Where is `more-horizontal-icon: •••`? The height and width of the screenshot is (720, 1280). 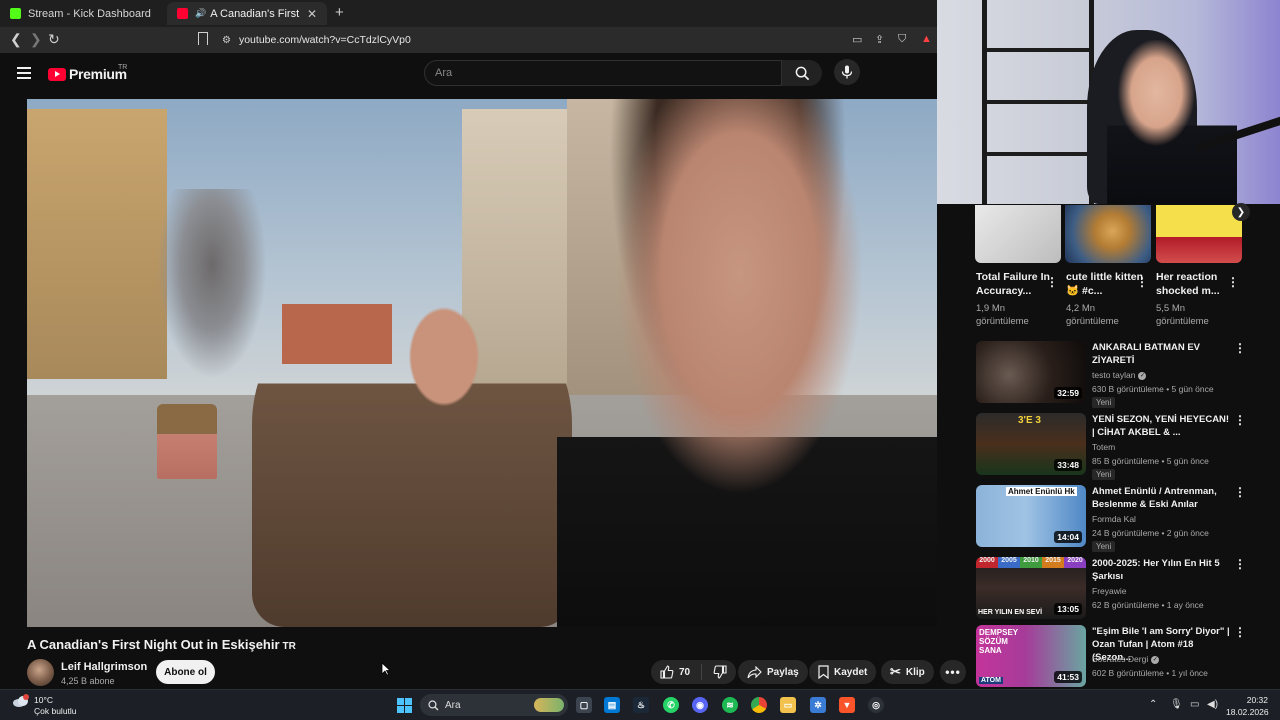
more-horizontal-icon: ••• is located at coordinates (953, 672).